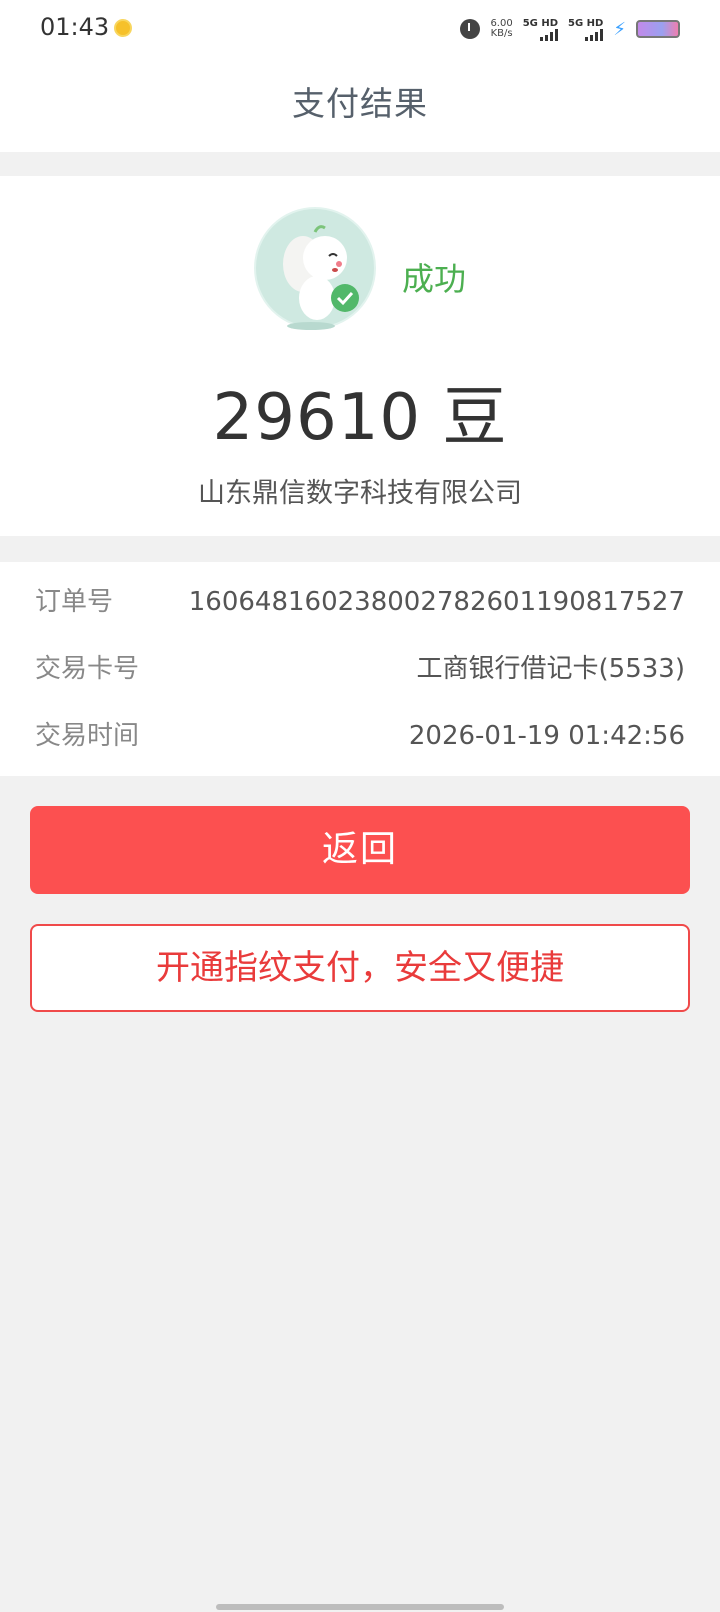 This screenshot has height=1612, width=720. I want to click on net-speed-unit: KB/s, so click(501, 33).